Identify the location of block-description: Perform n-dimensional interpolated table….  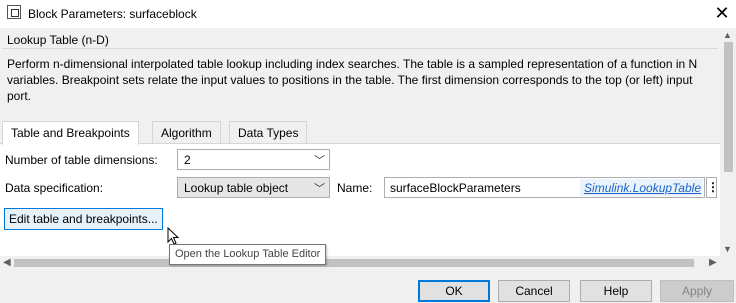
(352, 80).